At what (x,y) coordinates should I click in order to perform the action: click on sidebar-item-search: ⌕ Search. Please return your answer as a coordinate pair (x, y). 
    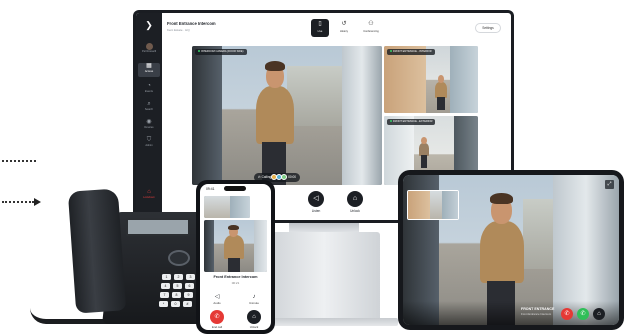
    Looking at the image, I should click on (149, 108).